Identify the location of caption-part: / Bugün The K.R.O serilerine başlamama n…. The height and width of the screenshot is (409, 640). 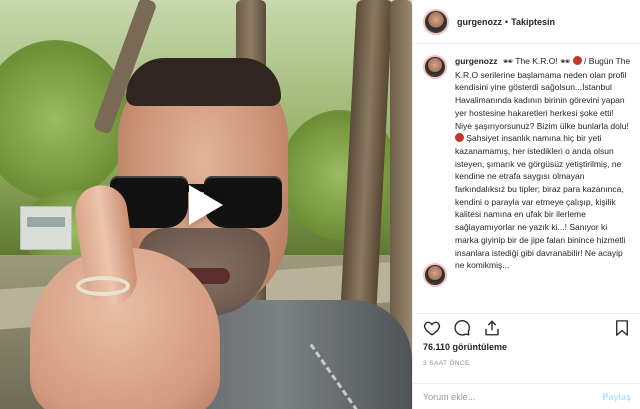
(543, 93).